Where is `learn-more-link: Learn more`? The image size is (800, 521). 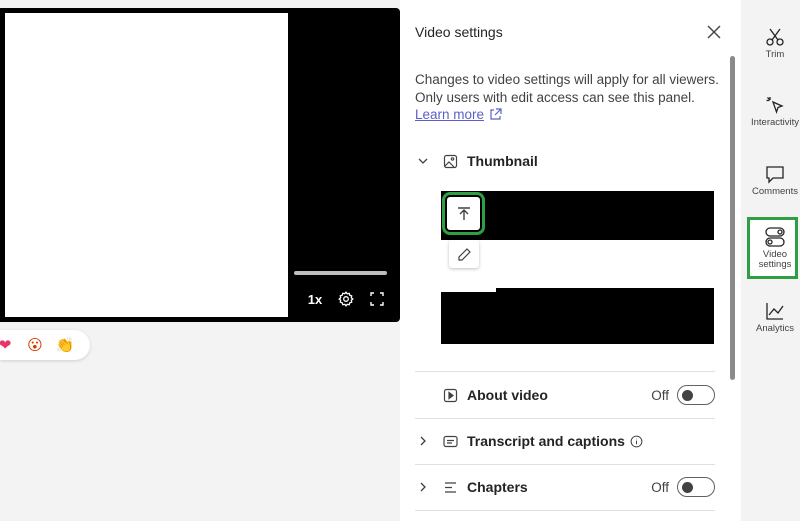 learn-more-link: Learn more is located at coordinates (458, 114).